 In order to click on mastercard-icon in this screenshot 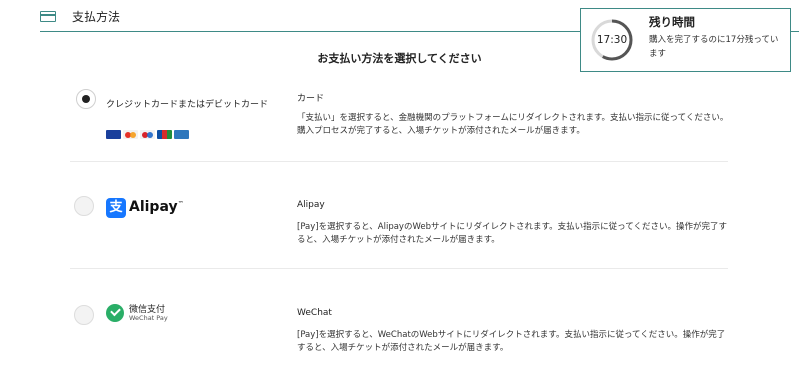, I will do `click(130, 134)`.